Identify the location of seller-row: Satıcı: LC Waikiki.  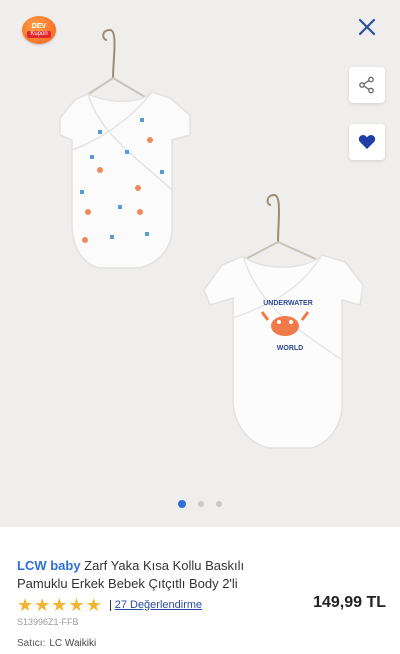
(56, 643).